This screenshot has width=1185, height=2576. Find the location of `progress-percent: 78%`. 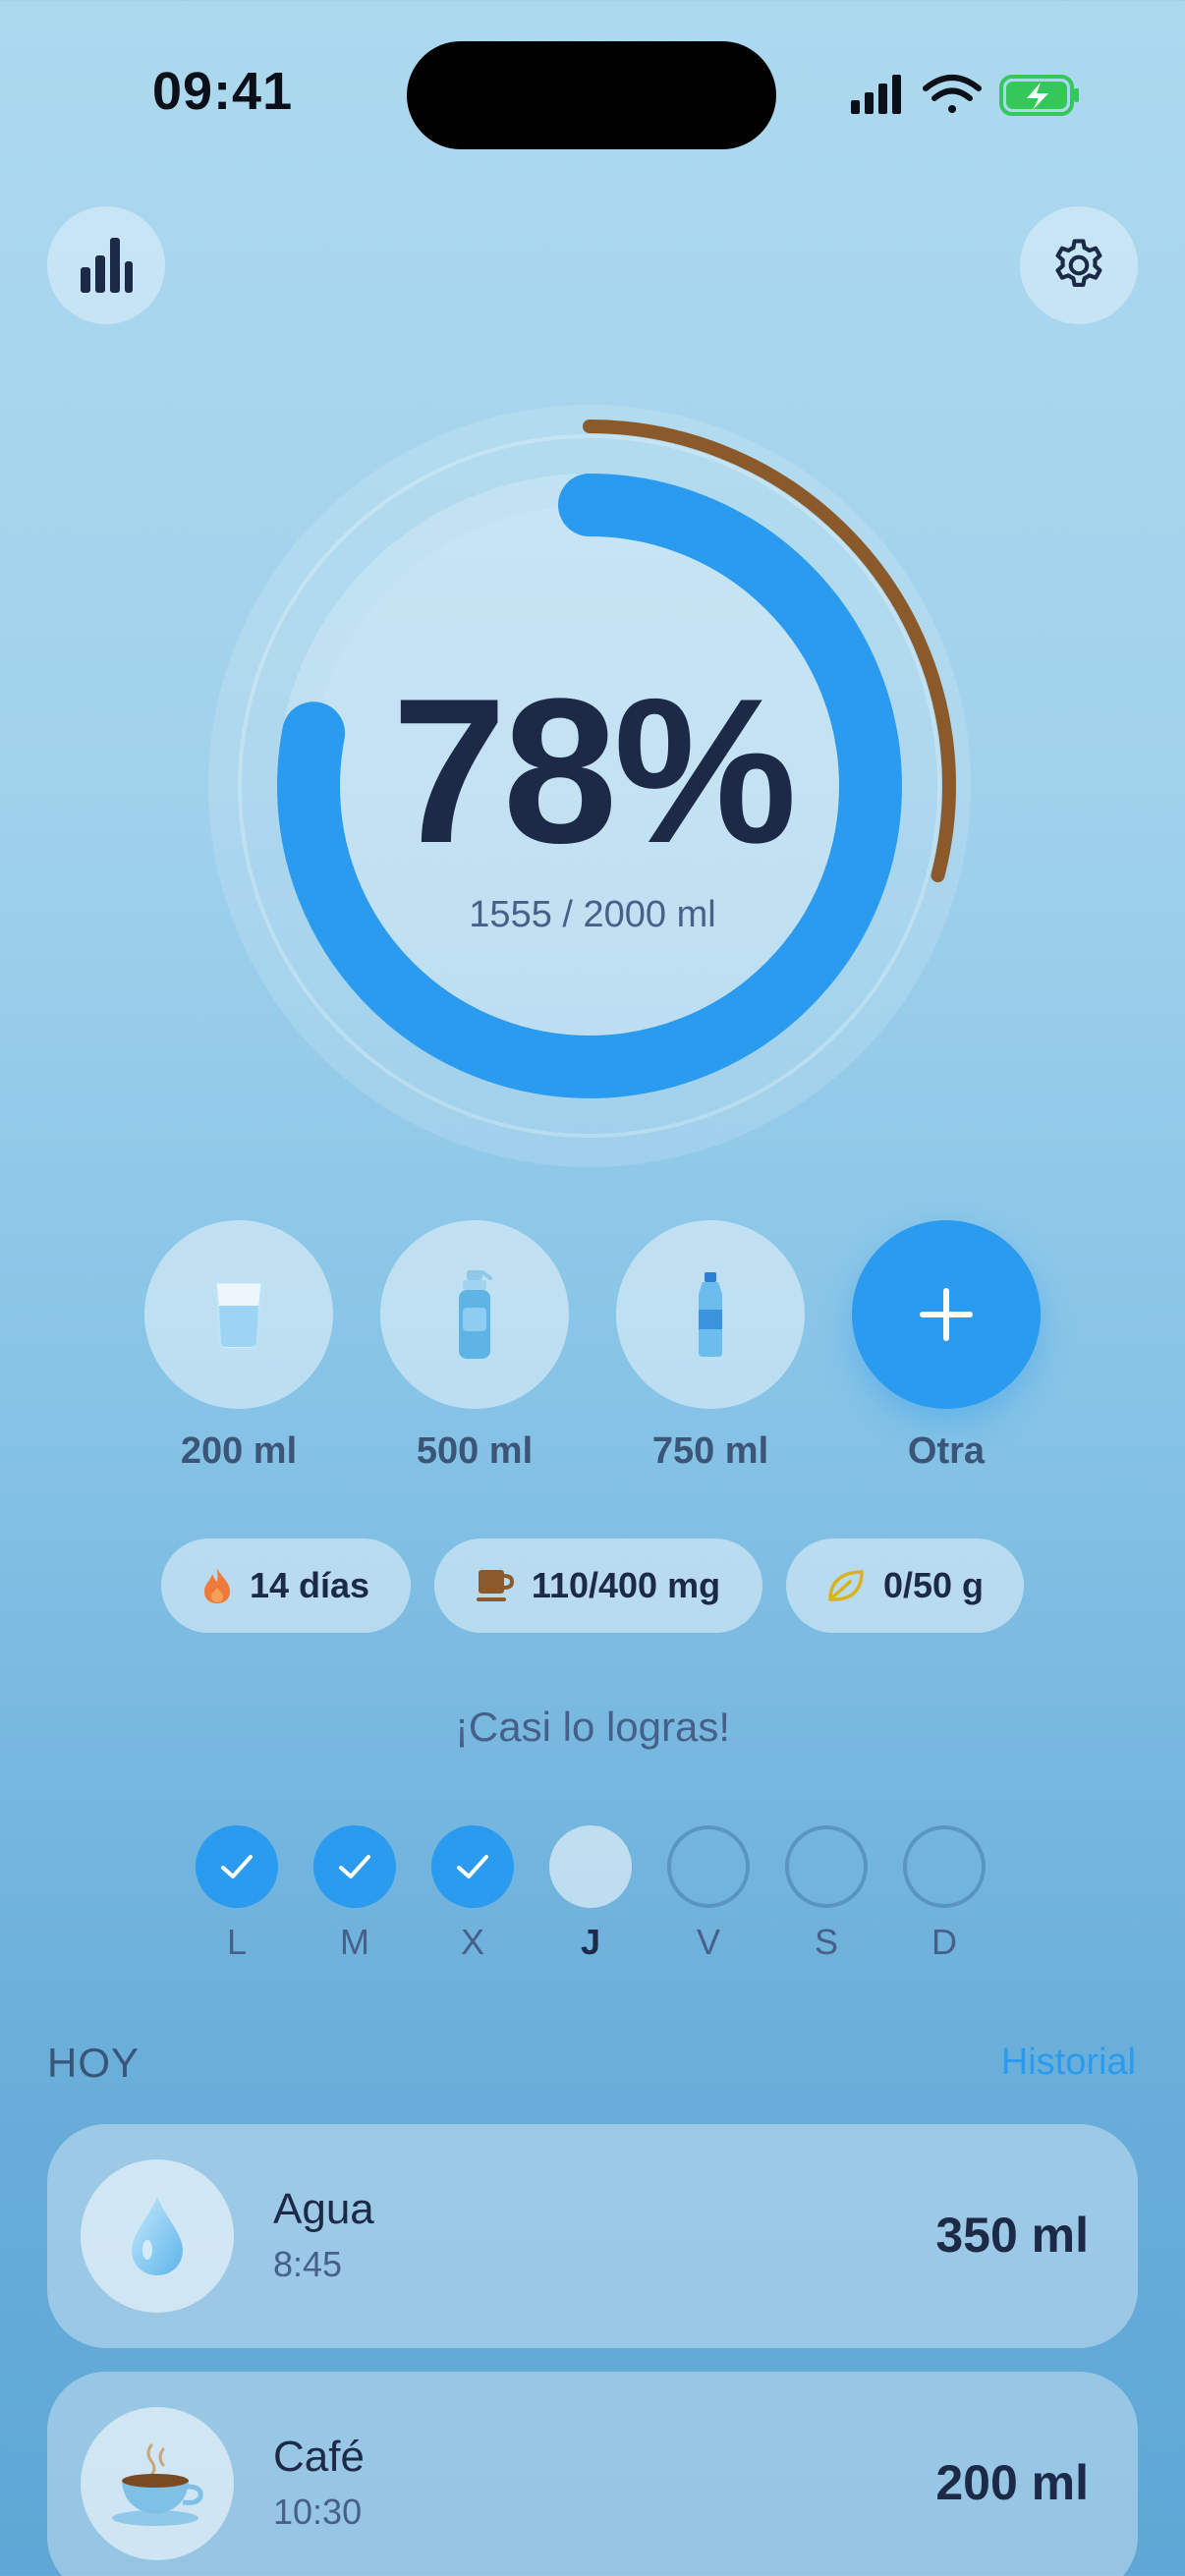

progress-percent: 78% is located at coordinates (594, 770).